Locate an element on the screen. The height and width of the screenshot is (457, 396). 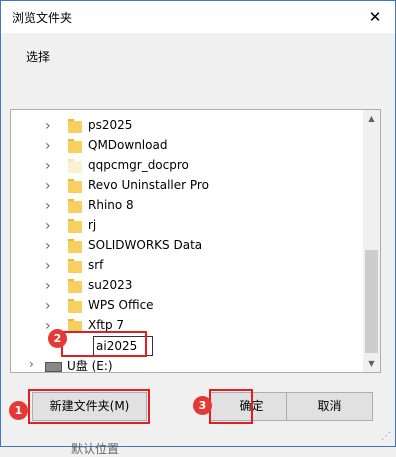
tree-item-label: srf is located at coordinates (96, 265).